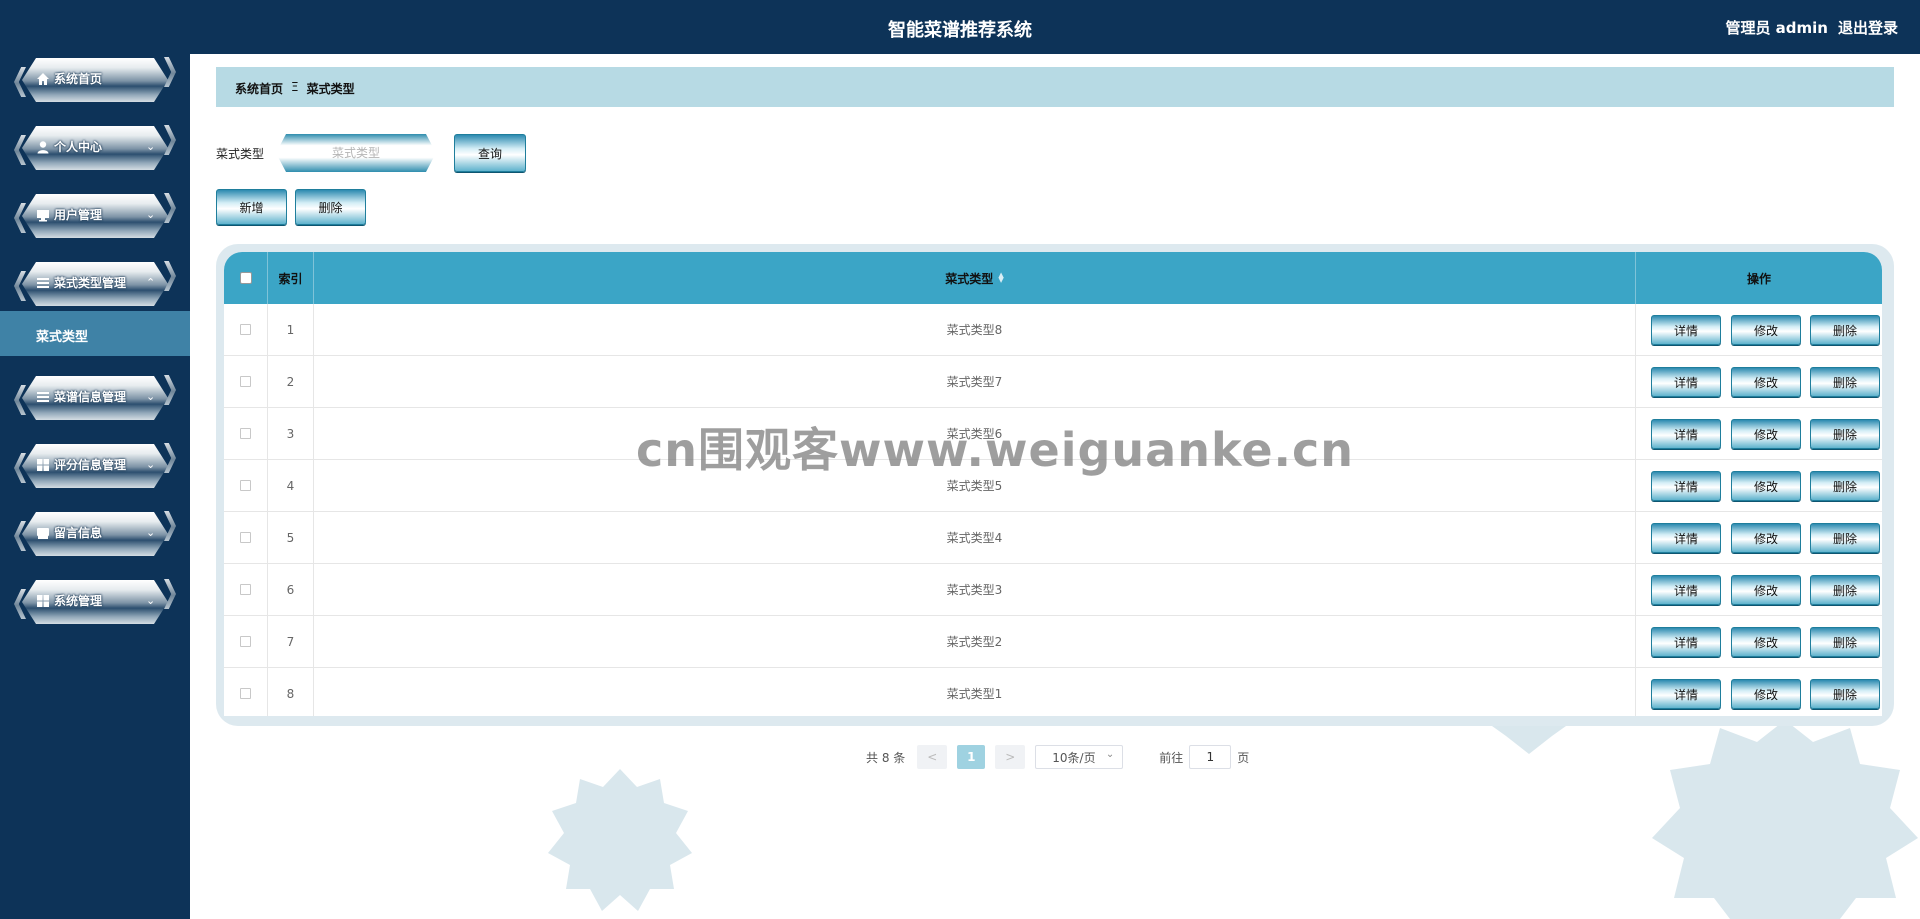 This screenshot has width=1920, height=919. Describe the element at coordinates (291, 433) in the screenshot. I see `row-index: 3` at that location.